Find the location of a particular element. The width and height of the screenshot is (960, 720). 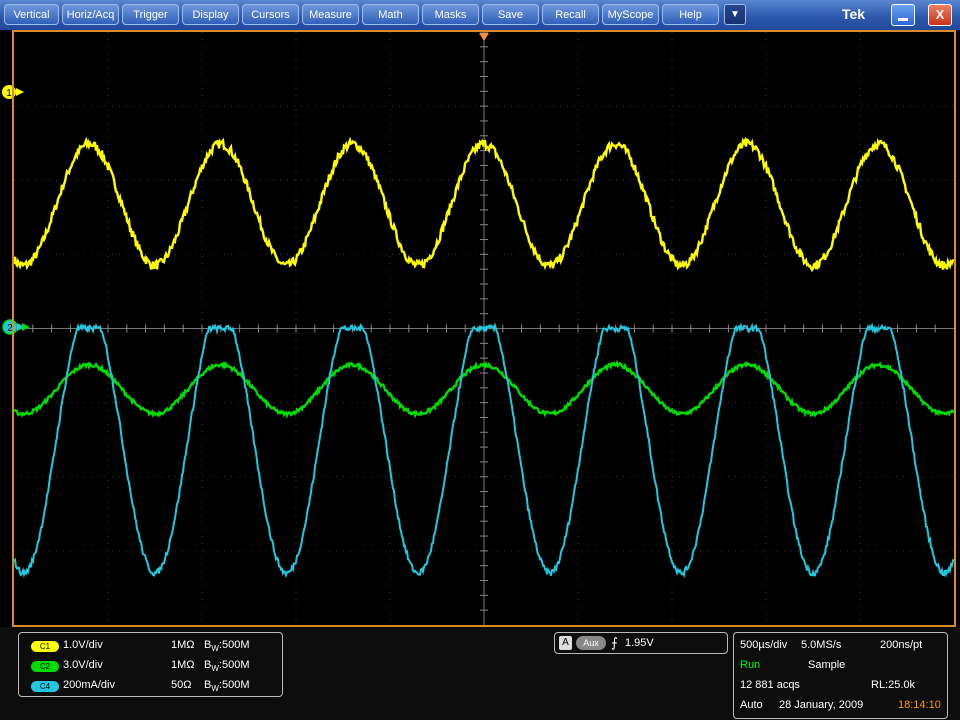

ch1-coupling: 1MΩ is located at coordinates (183, 645).